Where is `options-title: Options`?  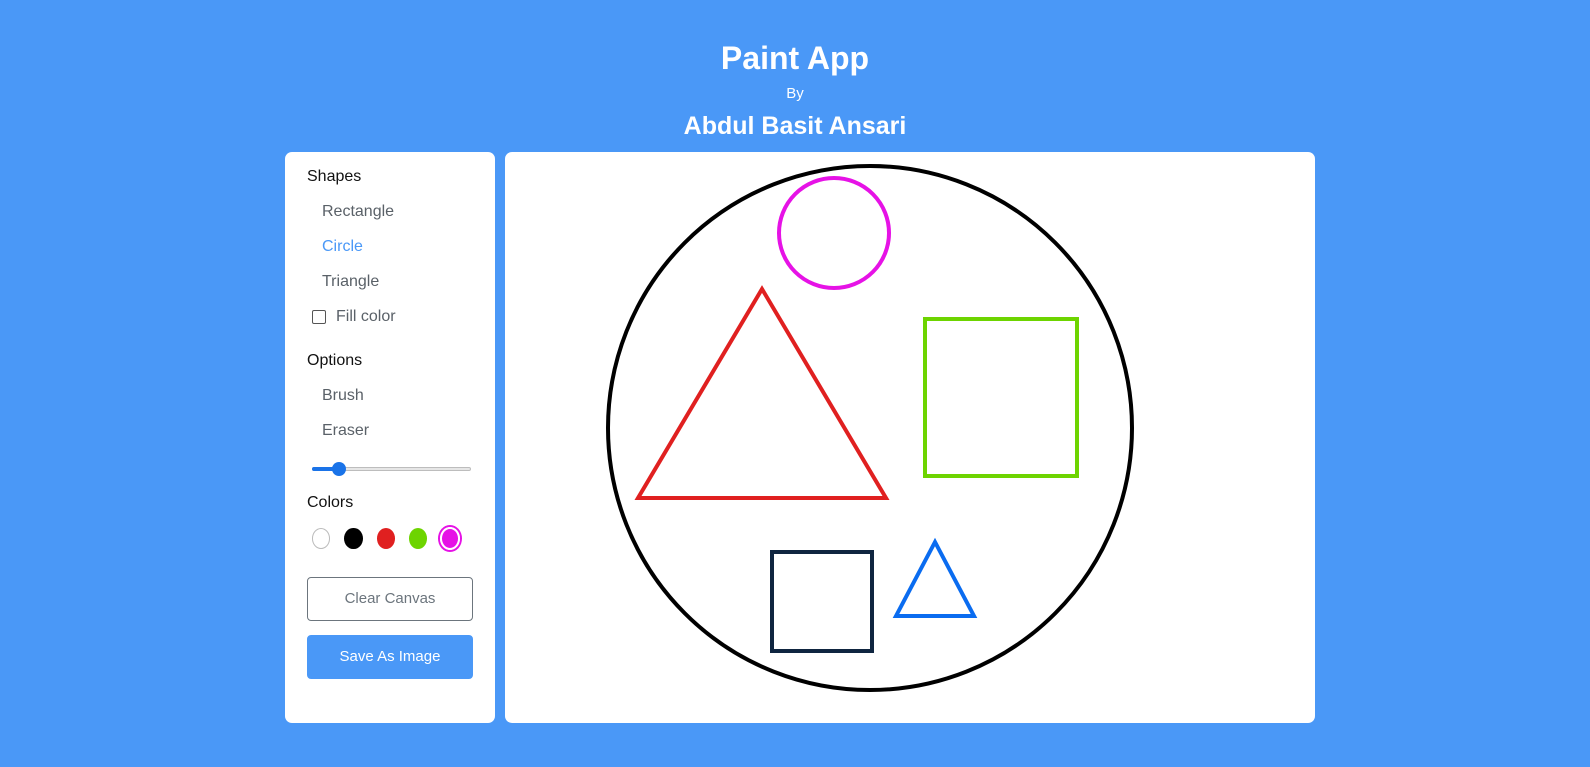
options-title: Options is located at coordinates (335, 360).